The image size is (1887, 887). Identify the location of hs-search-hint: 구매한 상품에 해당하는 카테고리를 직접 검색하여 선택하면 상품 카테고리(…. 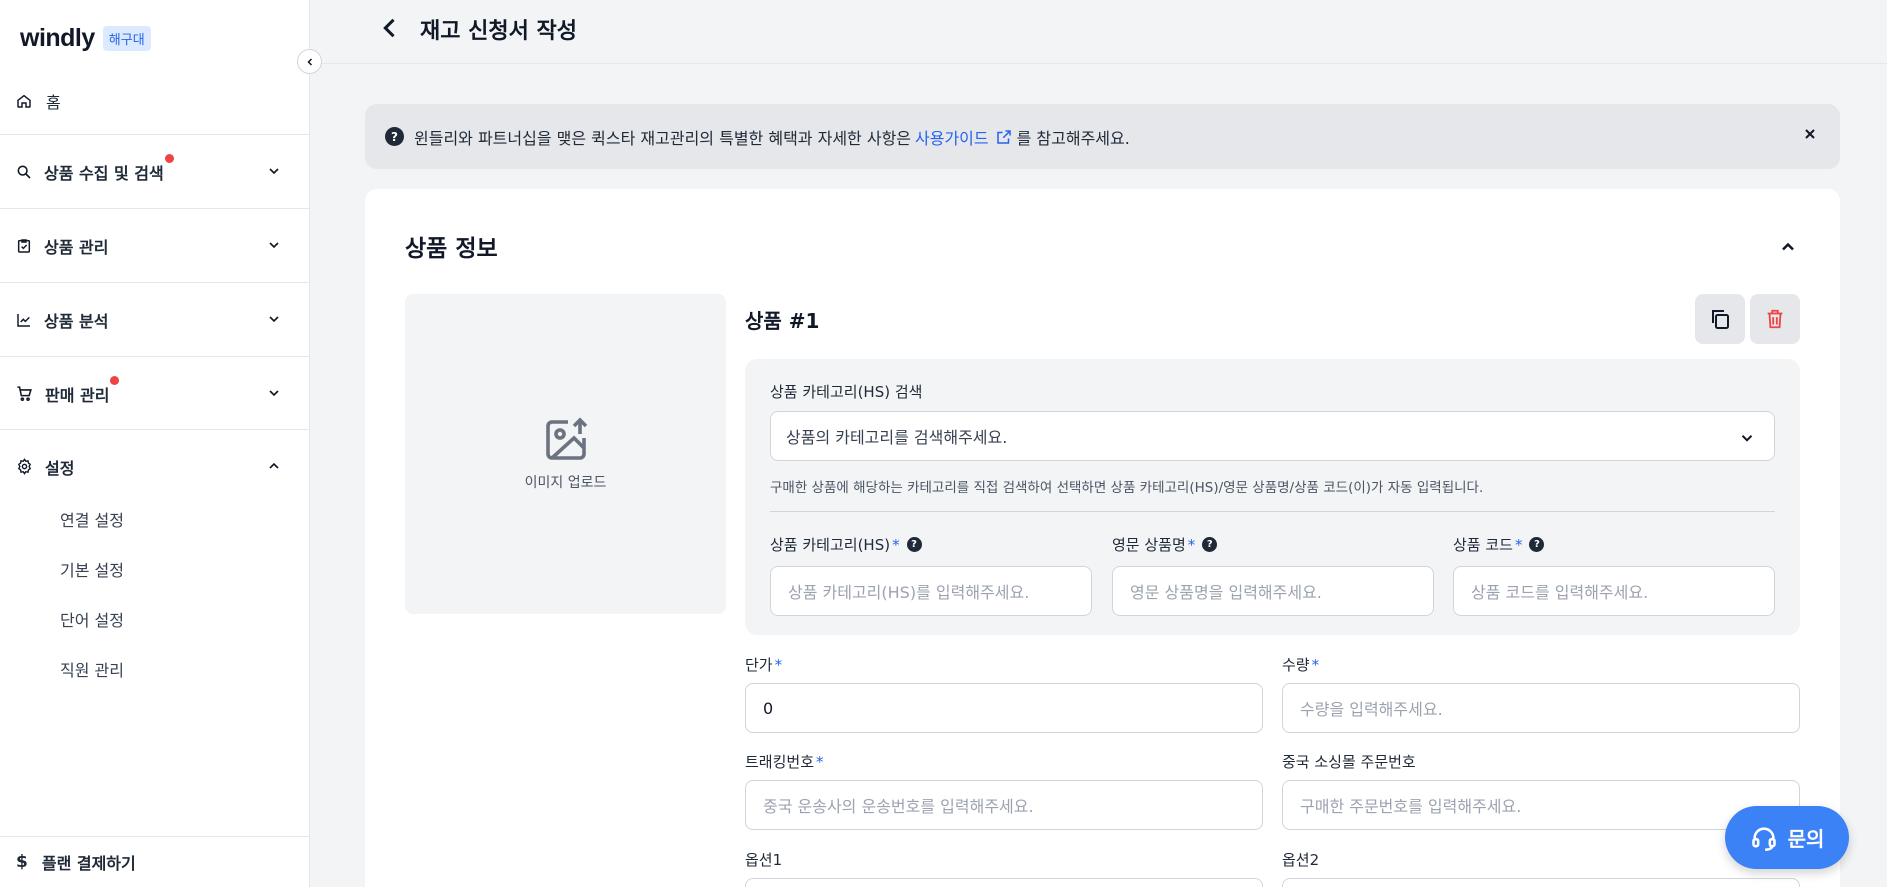
(1127, 488).